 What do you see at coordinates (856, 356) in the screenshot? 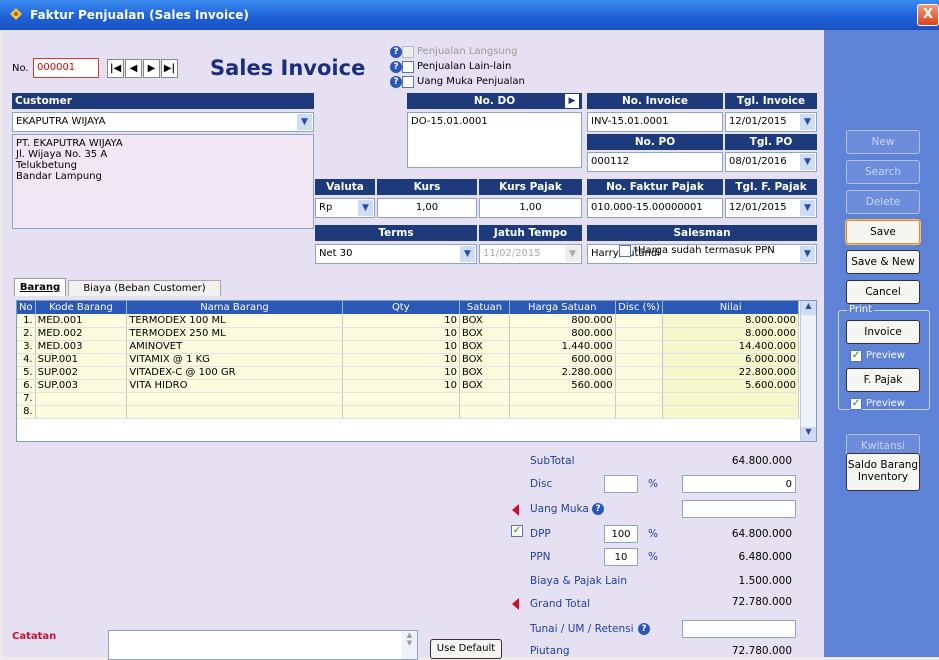
I see `invoice-preview-checkbox: ✓` at bounding box center [856, 356].